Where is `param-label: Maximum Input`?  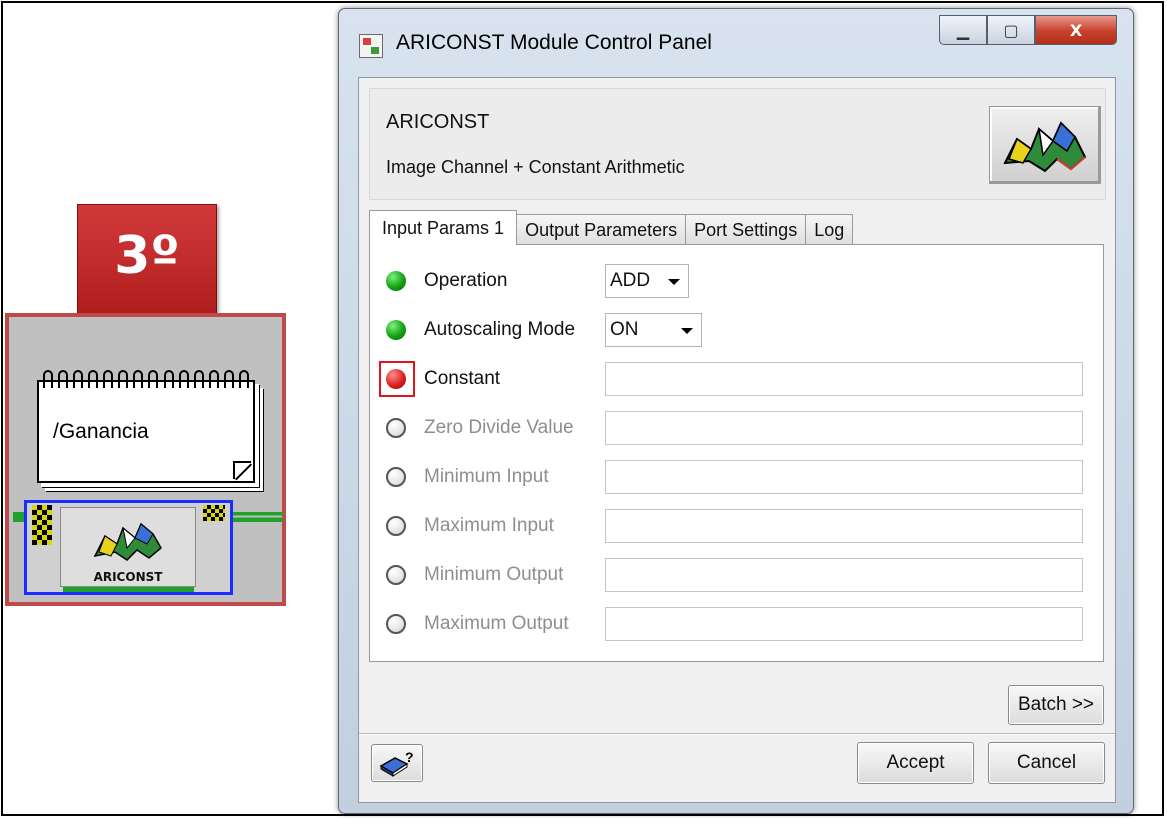 param-label: Maximum Input is located at coordinates (489, 525).